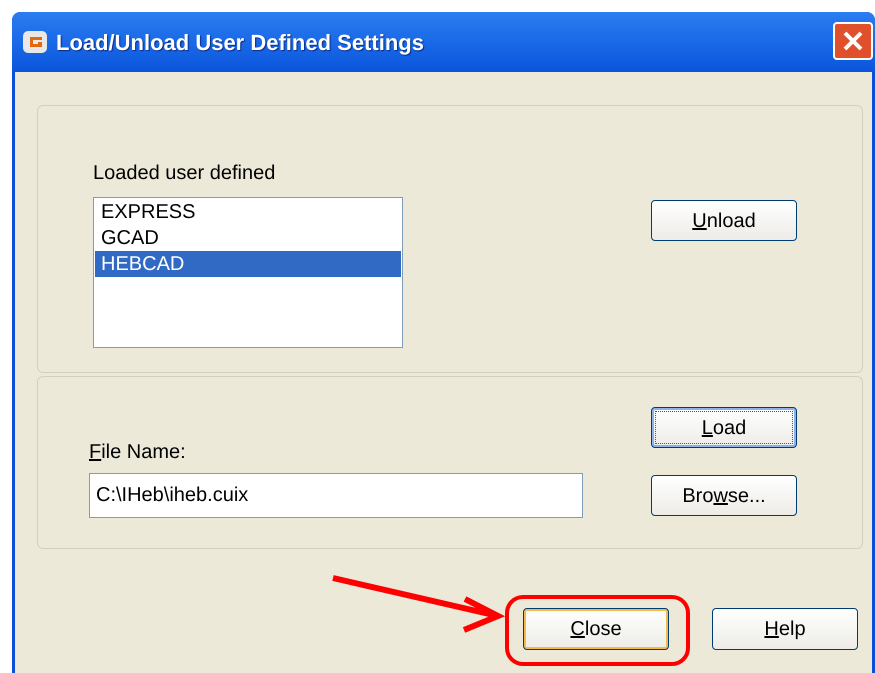 The height and width of the screenshot is (673, 875). What do you see at coordinates (184, 173) in the screenshot?
I see `list-label: Loaded user defined` at bounding box center [184, 173].